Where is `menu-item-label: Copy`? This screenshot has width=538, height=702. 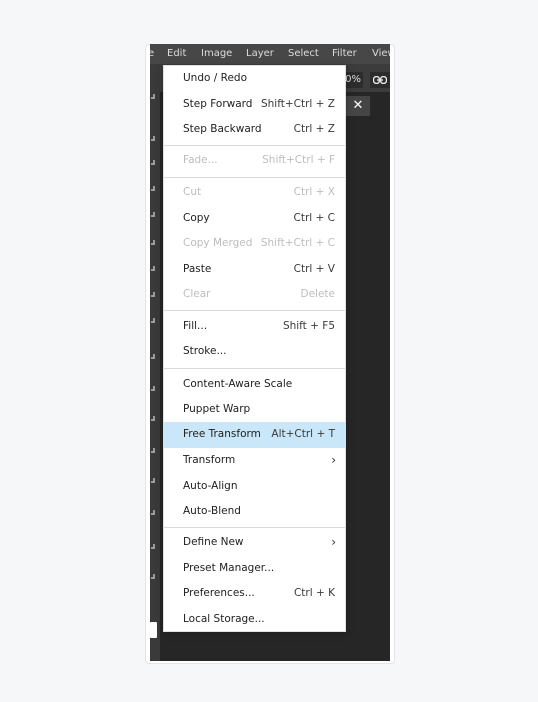 menu-item-label: Copy is located at coordinates (196, 218).